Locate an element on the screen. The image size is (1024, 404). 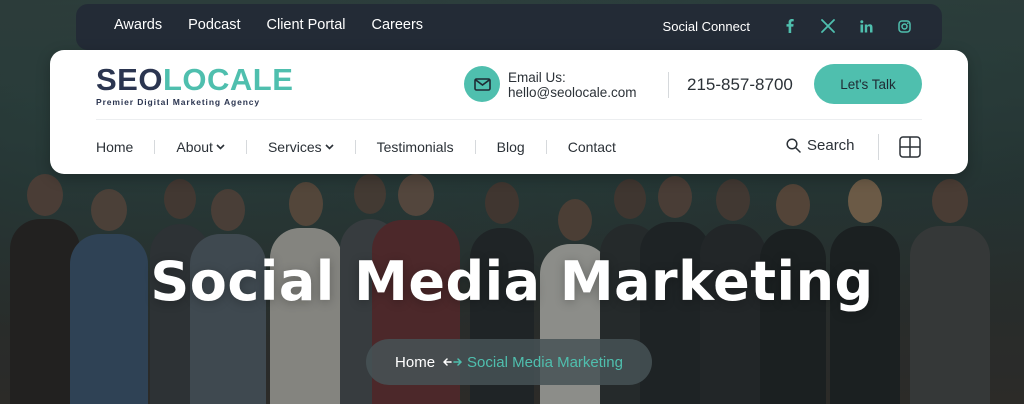
nav-item-label: Blog is located at coordinates (510, 147).